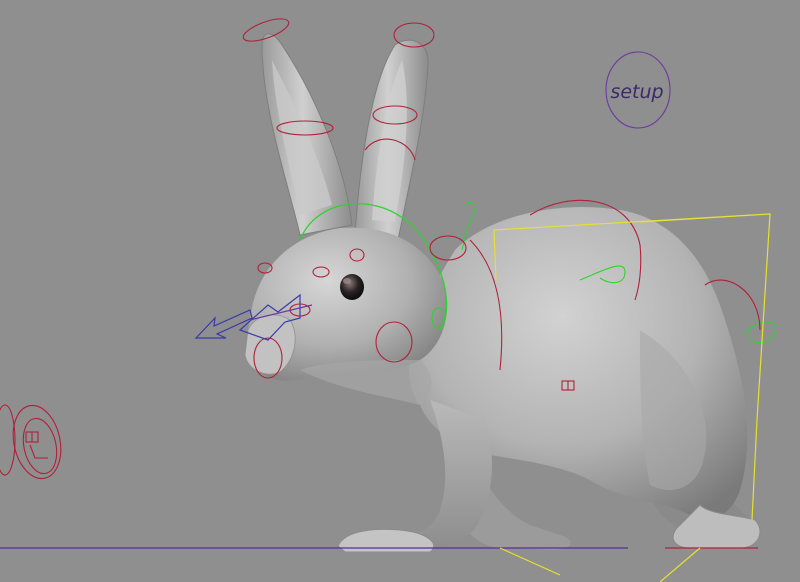 The image size is (800, 582). What do you see at coordinates (347, 281) in the screenshot?
I see `rabbit-eye-highlight` at bounding box center [347, 281].